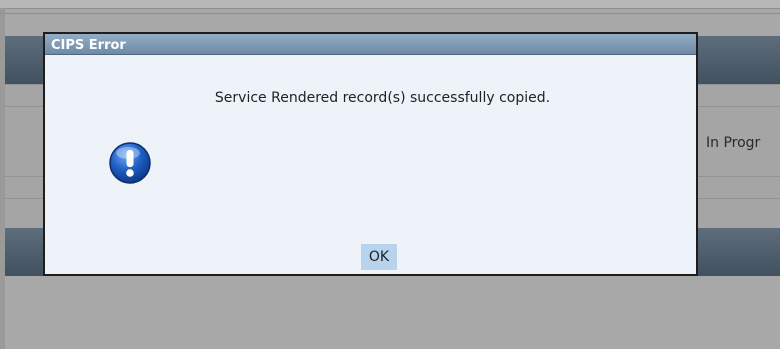  What do you see at coordinates (88, 45) in the screenshot?
I see `dialog-title: CIPS Error` at bounding box center [88, 45].